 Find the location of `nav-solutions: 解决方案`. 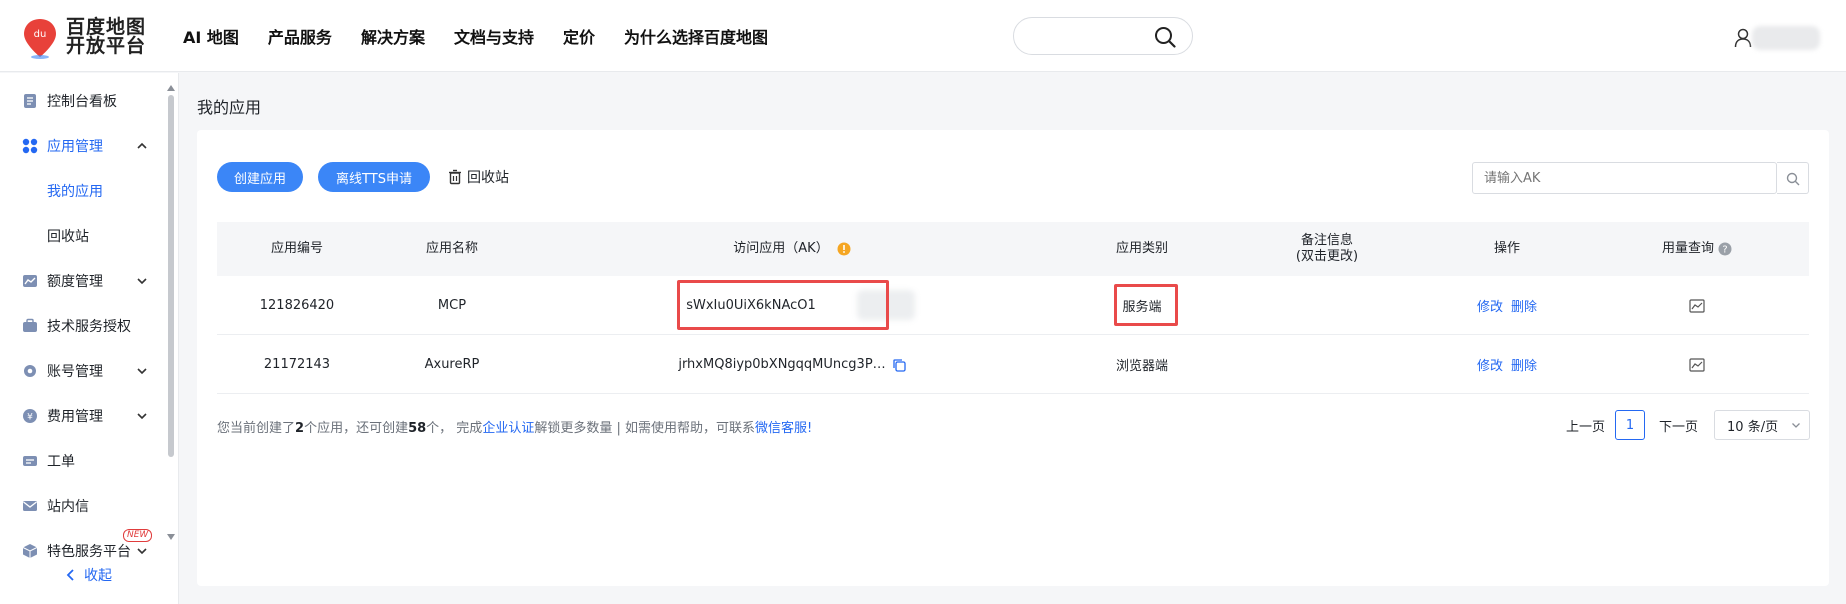

nav-solutions: 解决方案 is located at coordinates (393, 36).